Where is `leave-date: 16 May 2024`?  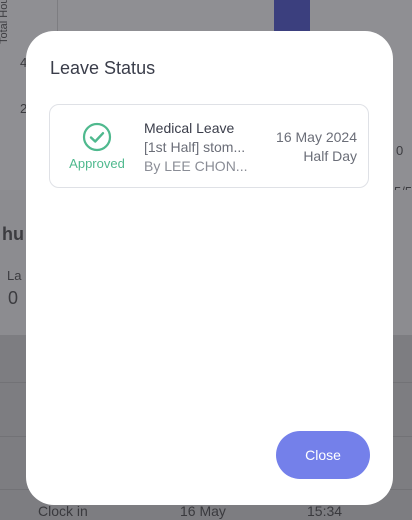 leave-date: 16 May 2024 is located at coordinates (316, 137).